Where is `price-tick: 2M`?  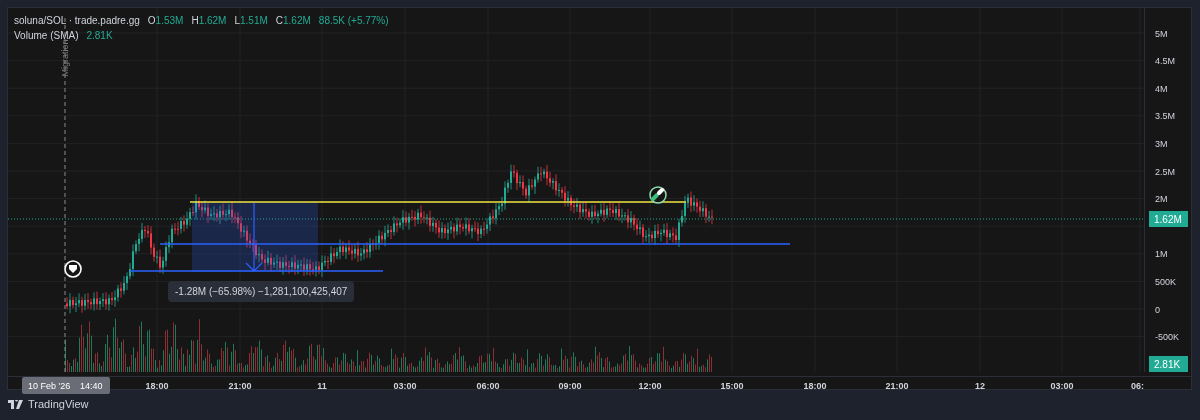
price-tick: 2M is located at coordinates (1161, 199).